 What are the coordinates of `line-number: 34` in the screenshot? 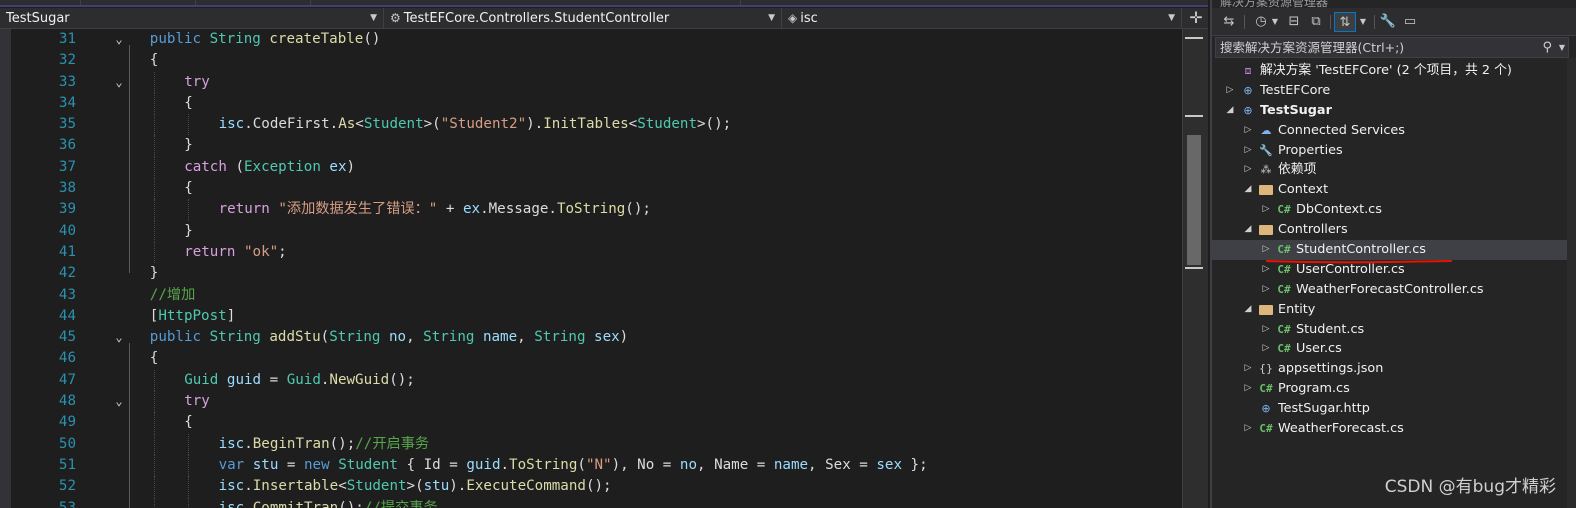 It's located at (67, 102).